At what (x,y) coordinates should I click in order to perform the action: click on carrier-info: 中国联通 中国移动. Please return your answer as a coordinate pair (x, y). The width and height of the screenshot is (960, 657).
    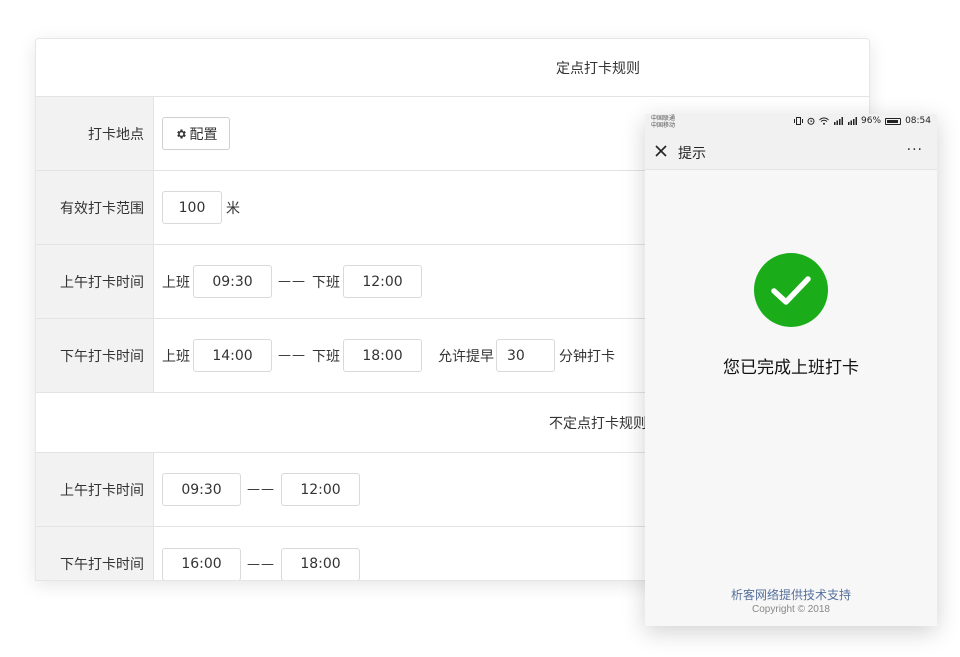
    Looking at the image, I should click on (663, 122).